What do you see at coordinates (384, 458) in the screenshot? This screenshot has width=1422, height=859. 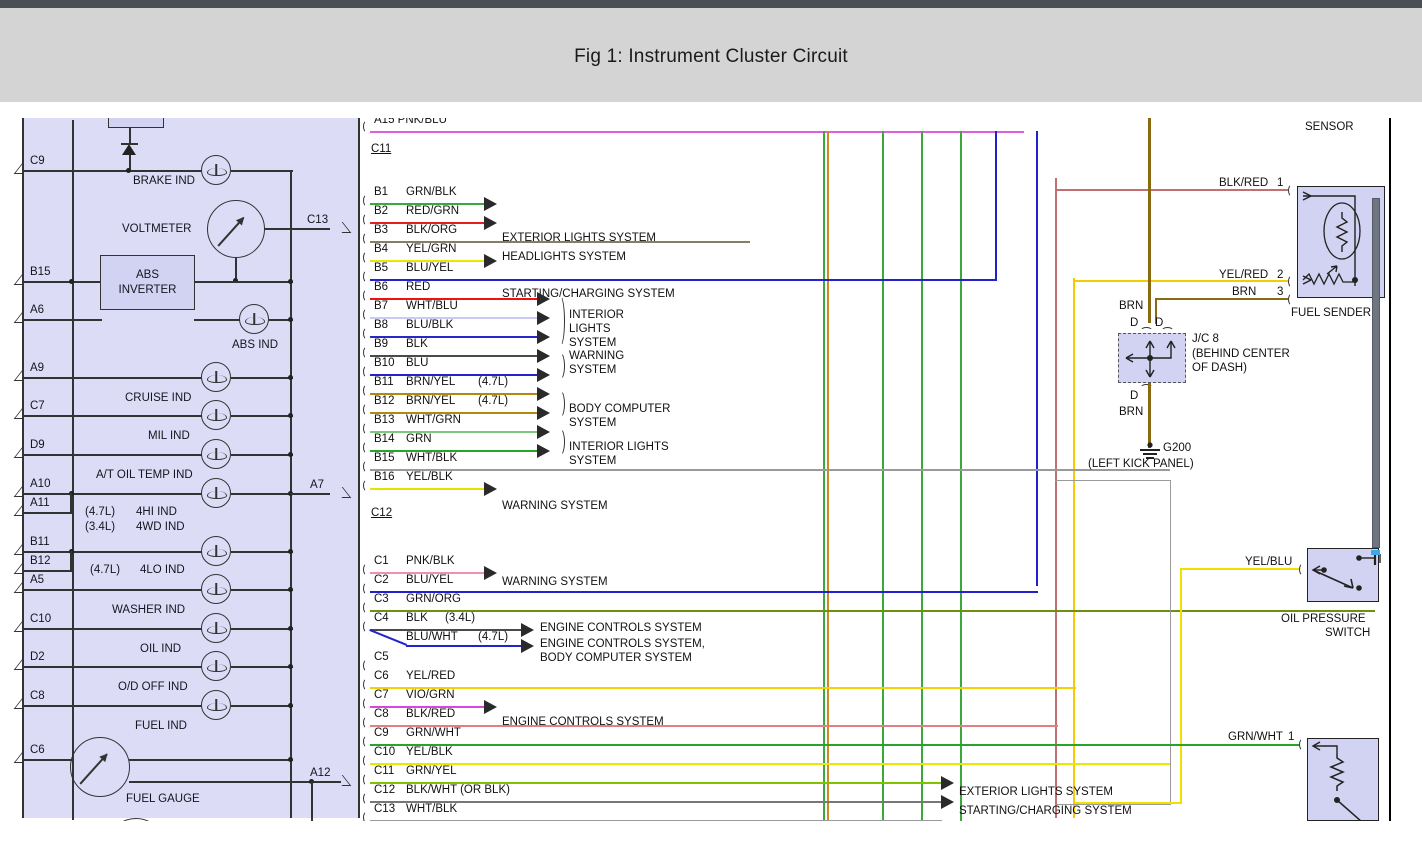 I see `pin-id-b15: B15` at bounding box center [384, 458].